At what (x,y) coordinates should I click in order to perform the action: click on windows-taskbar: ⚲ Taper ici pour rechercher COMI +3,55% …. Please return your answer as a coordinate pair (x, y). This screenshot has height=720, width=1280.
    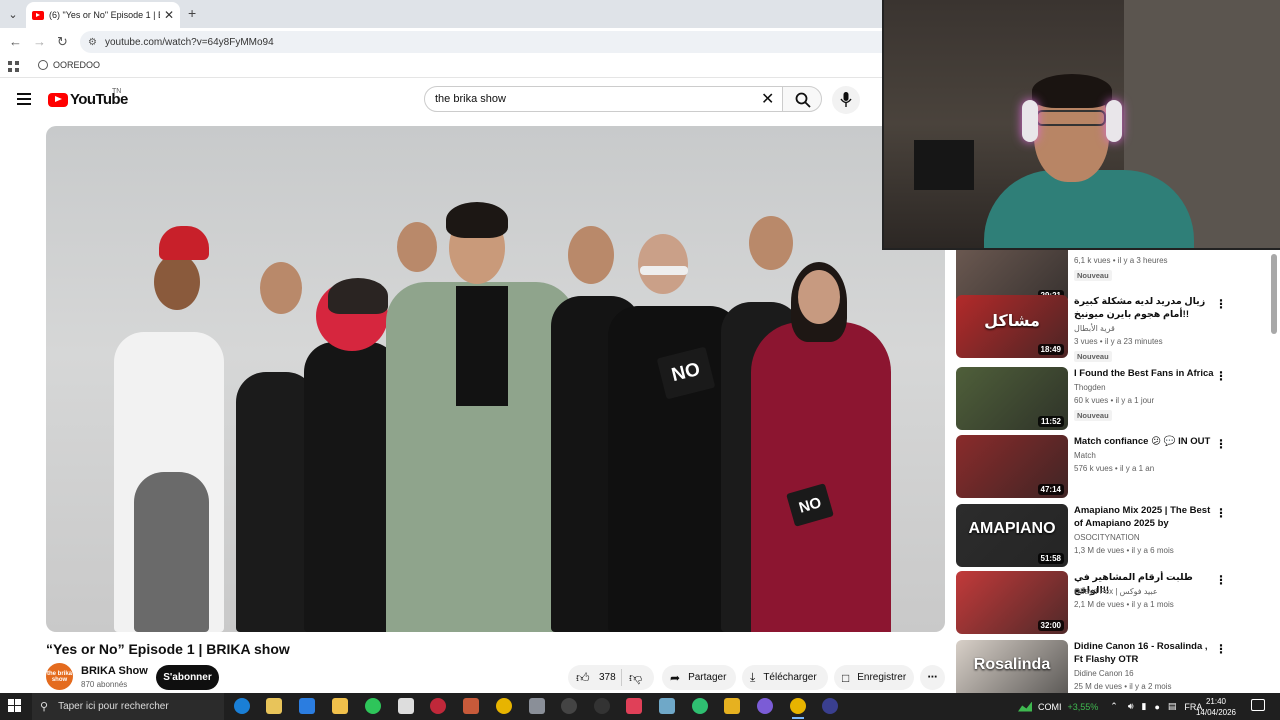
    Looking at the image, I should click on (640, 706).